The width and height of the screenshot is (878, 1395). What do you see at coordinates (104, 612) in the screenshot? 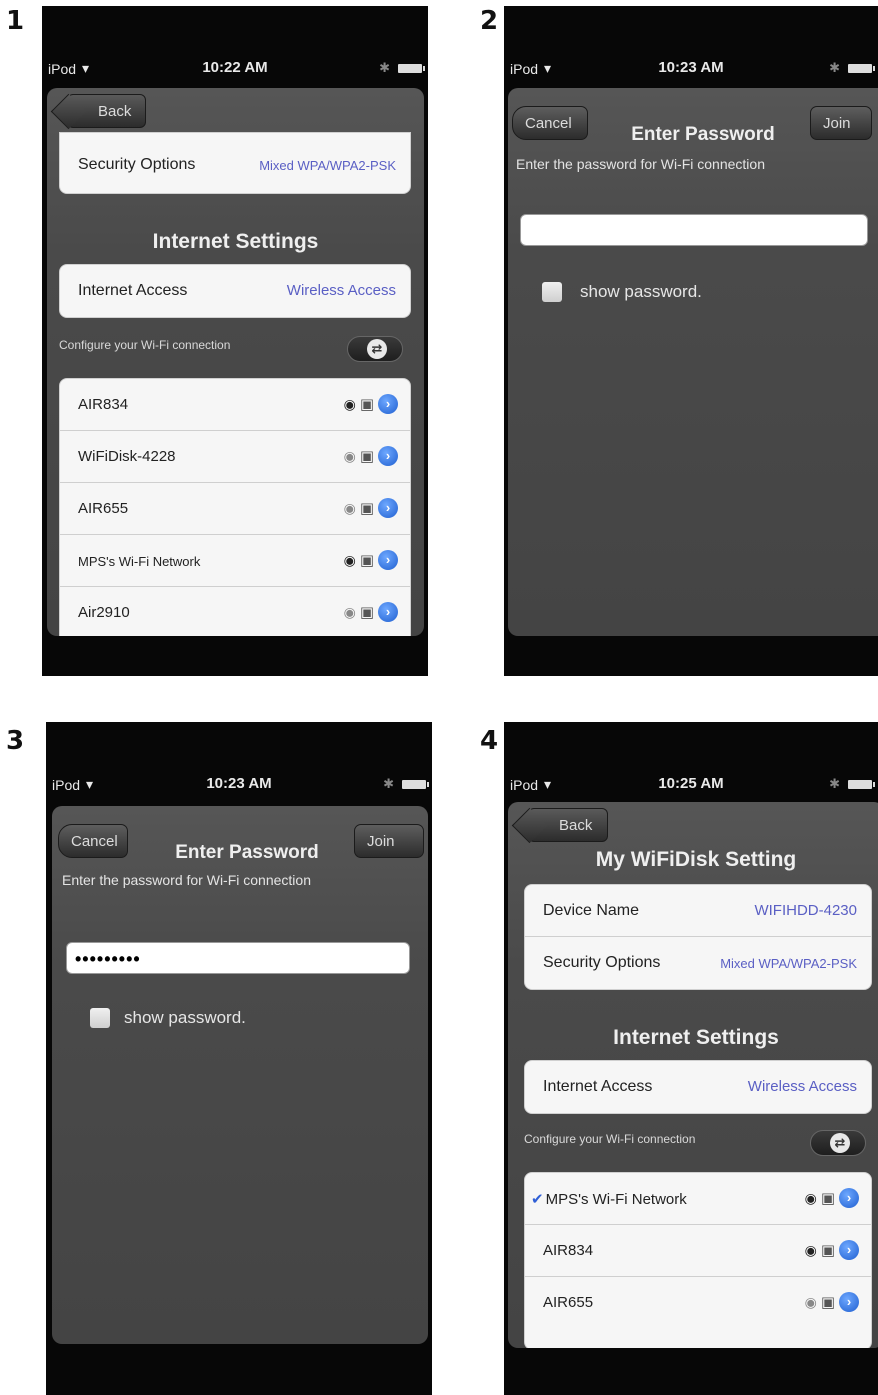
I see `network-name: Air2910` at bounding box center [104, 612].